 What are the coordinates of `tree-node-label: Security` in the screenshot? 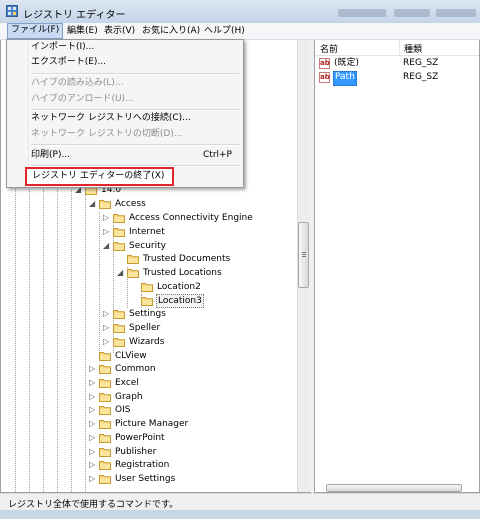 It's located at (147, 246).